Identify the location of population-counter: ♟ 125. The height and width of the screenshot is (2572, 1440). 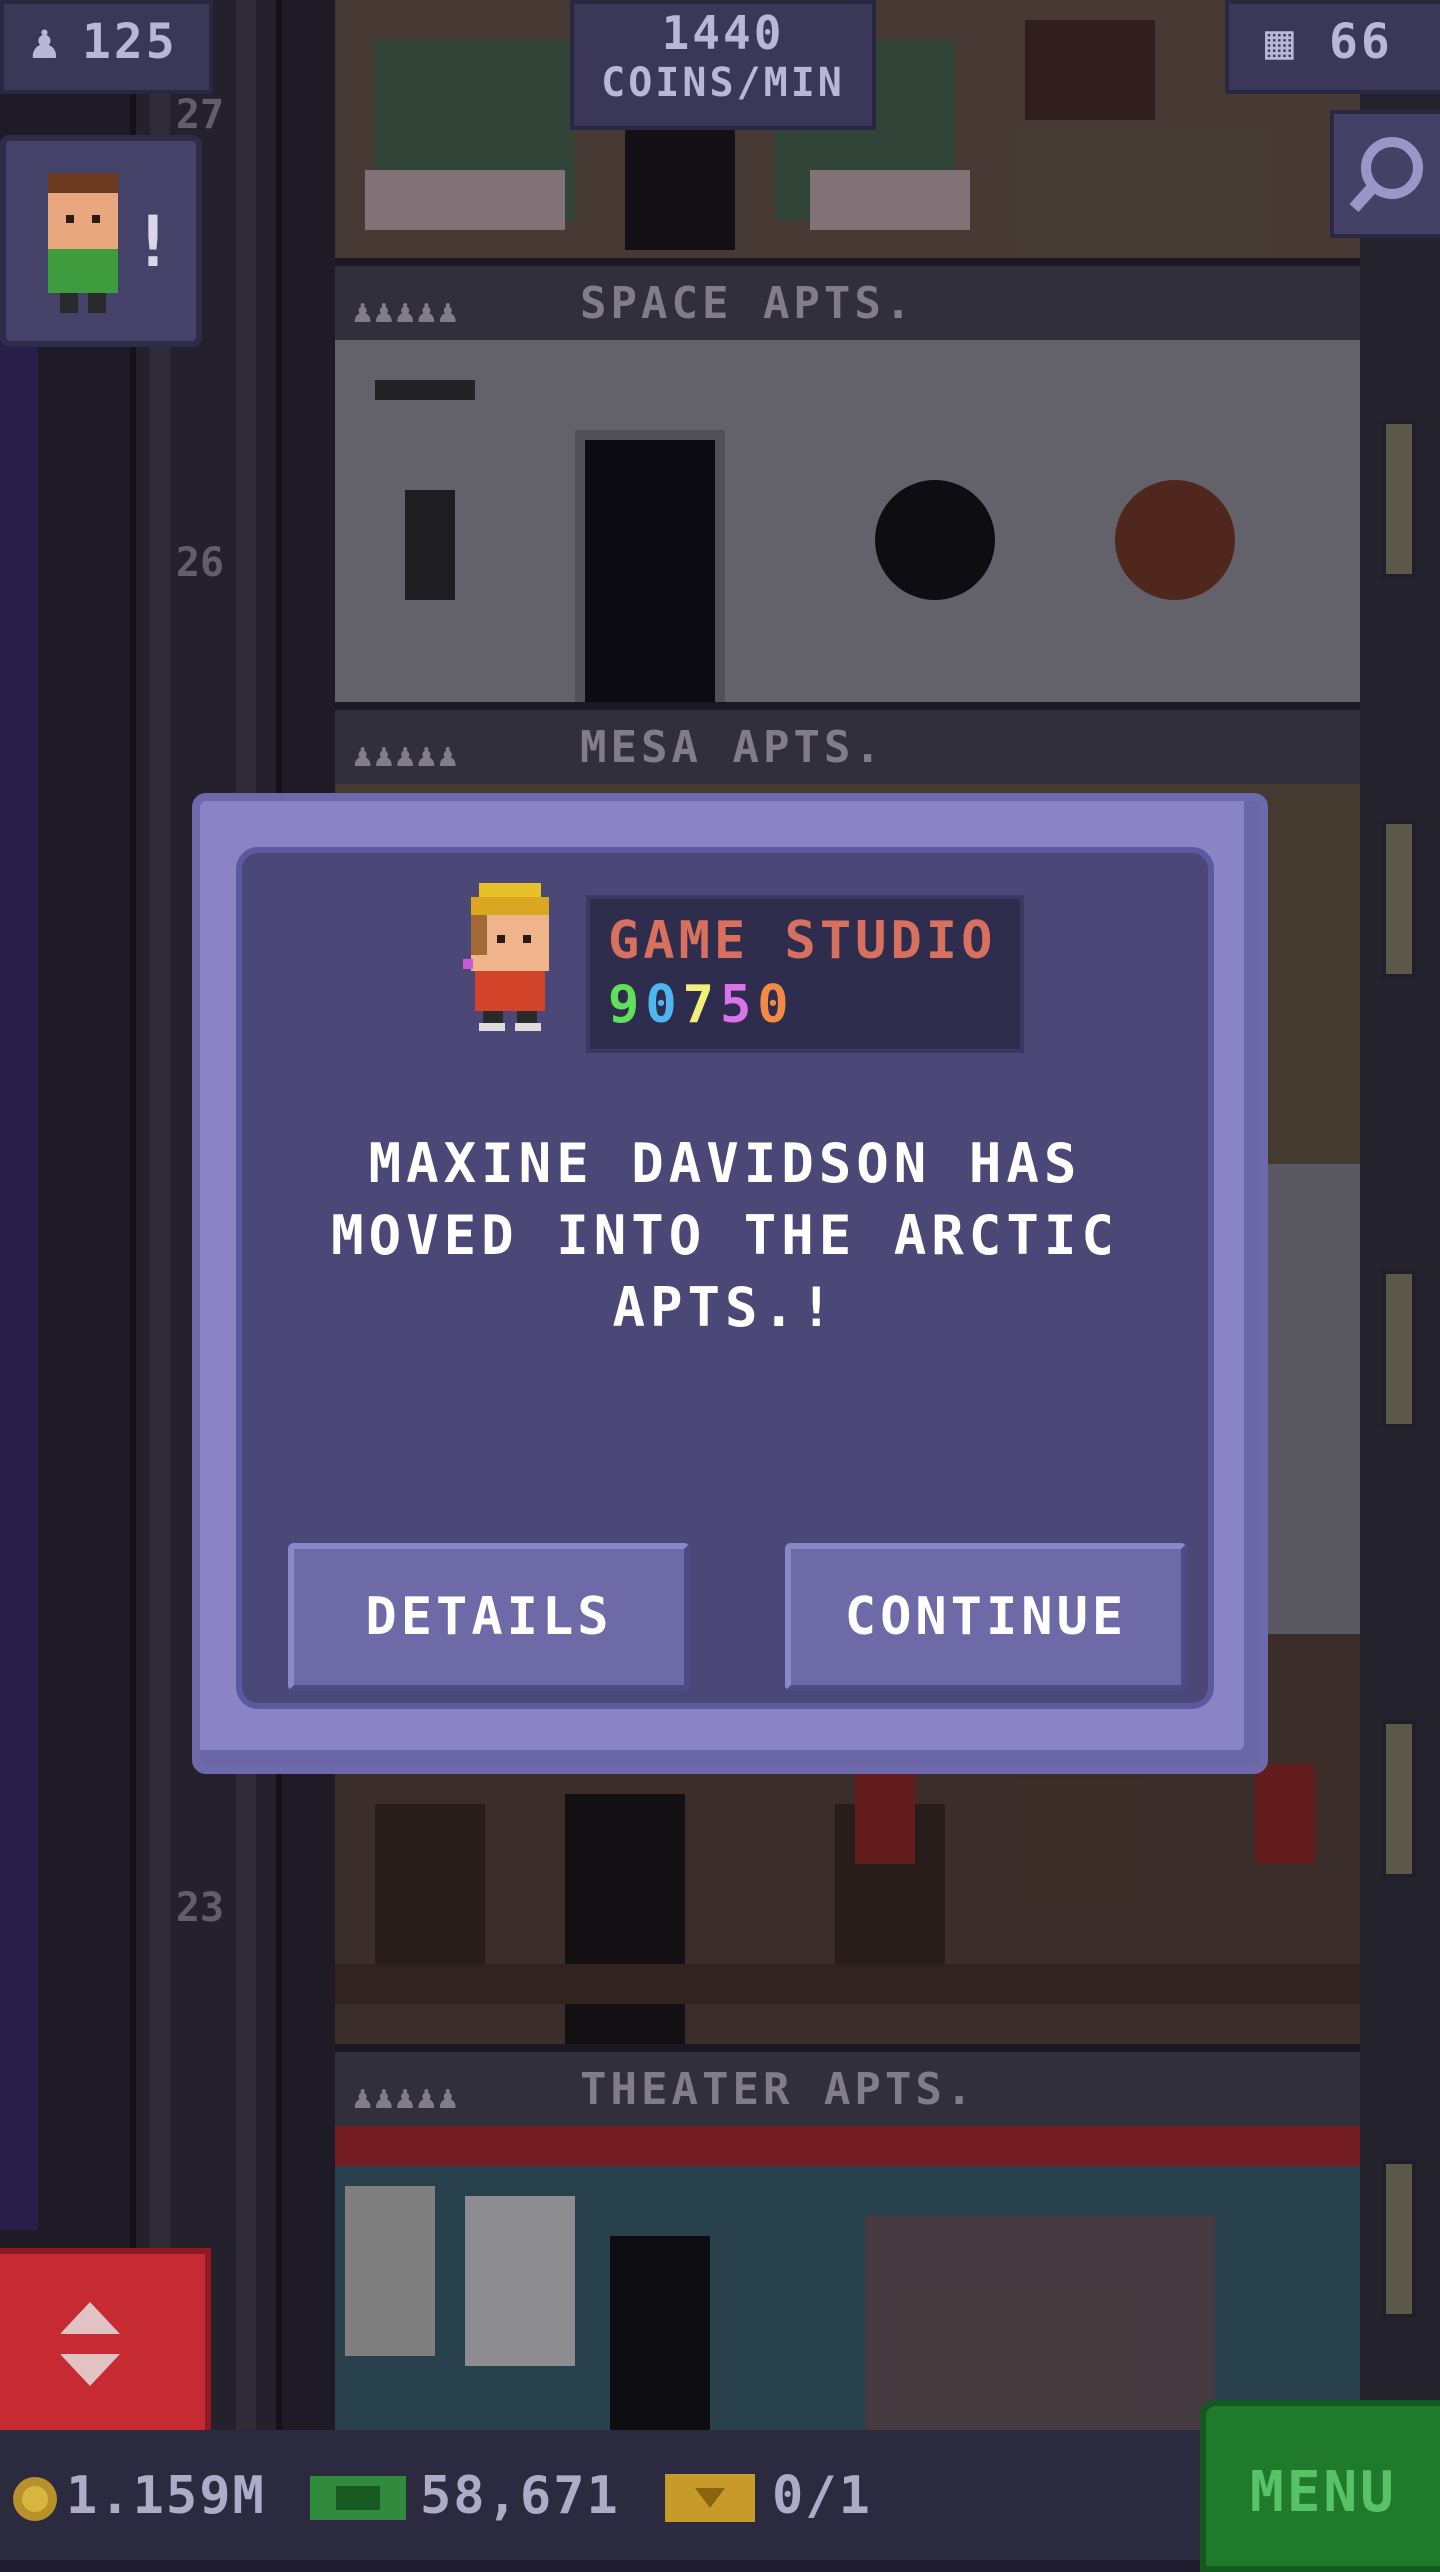
(106, 47).